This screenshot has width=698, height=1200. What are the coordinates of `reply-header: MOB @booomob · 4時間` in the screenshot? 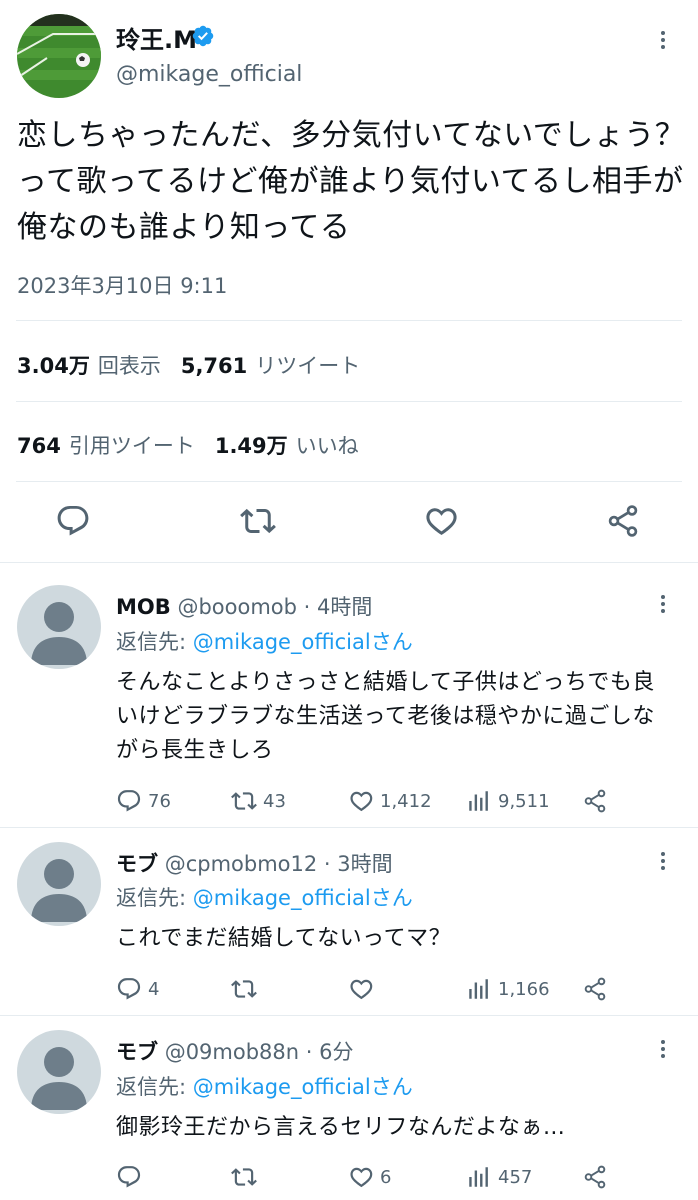 It's located at (244, 606).